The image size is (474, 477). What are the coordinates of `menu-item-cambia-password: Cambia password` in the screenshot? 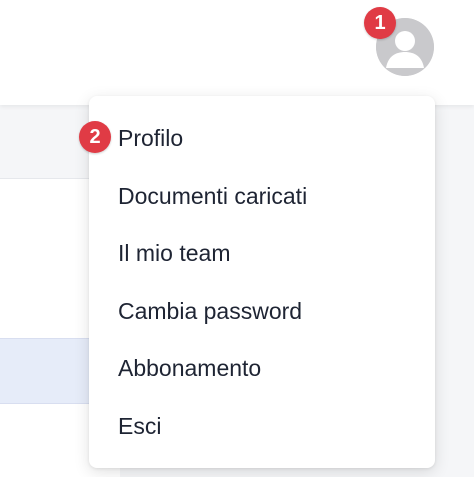 It's located at (262, 312).